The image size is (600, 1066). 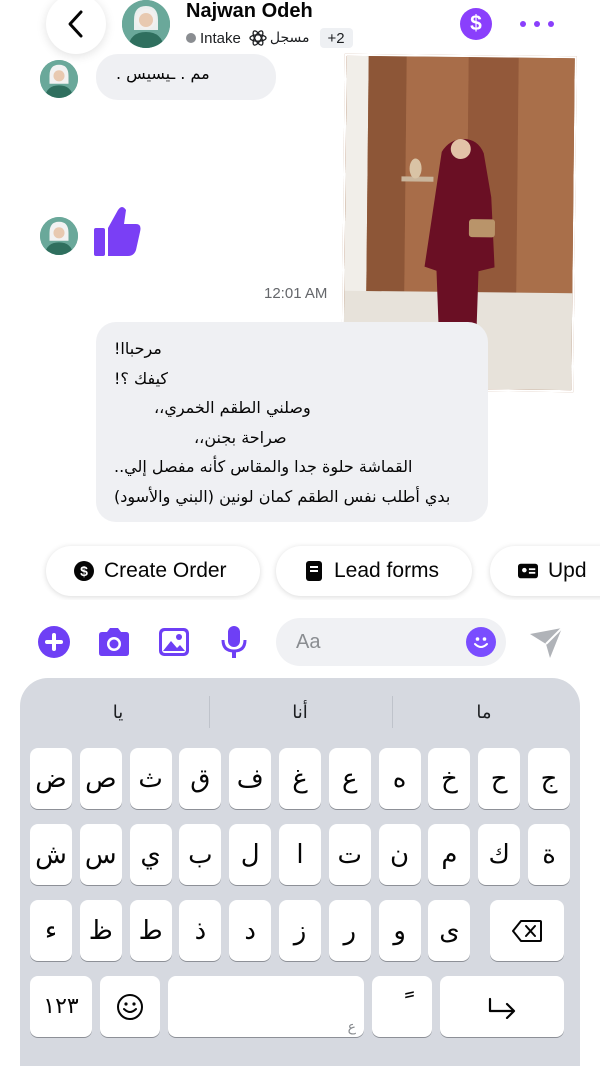 I want to click on emoji-smile-icon, so click(x=130, y=1006).